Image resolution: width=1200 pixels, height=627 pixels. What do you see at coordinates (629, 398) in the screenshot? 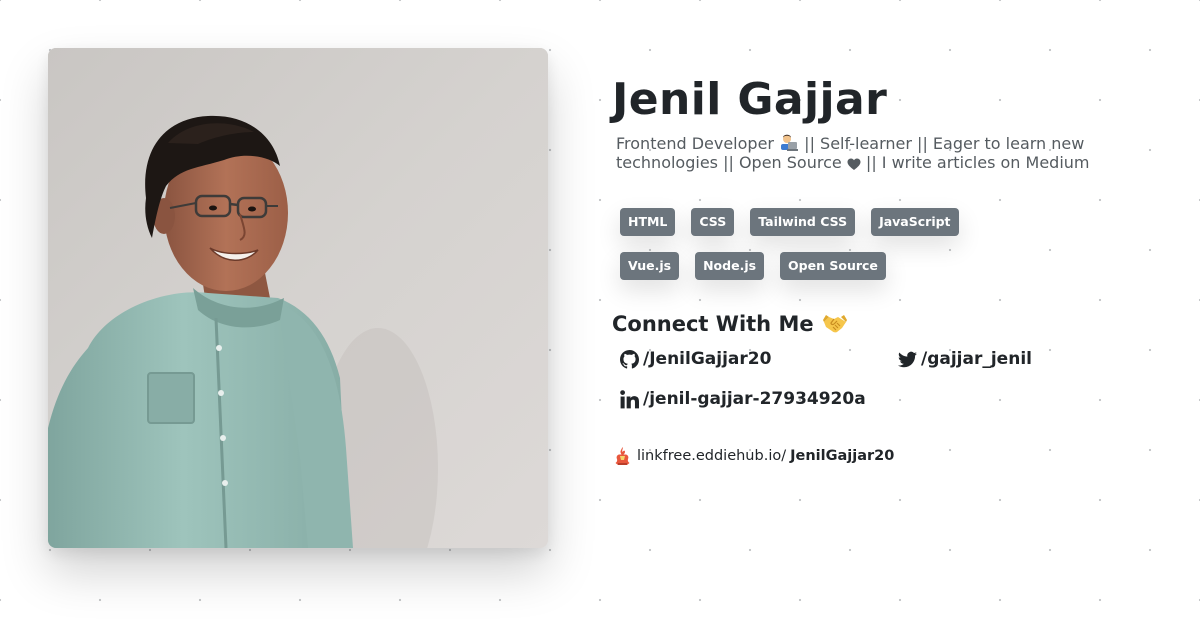
I see `linkedin-icon` at bounding box center [629, 398].